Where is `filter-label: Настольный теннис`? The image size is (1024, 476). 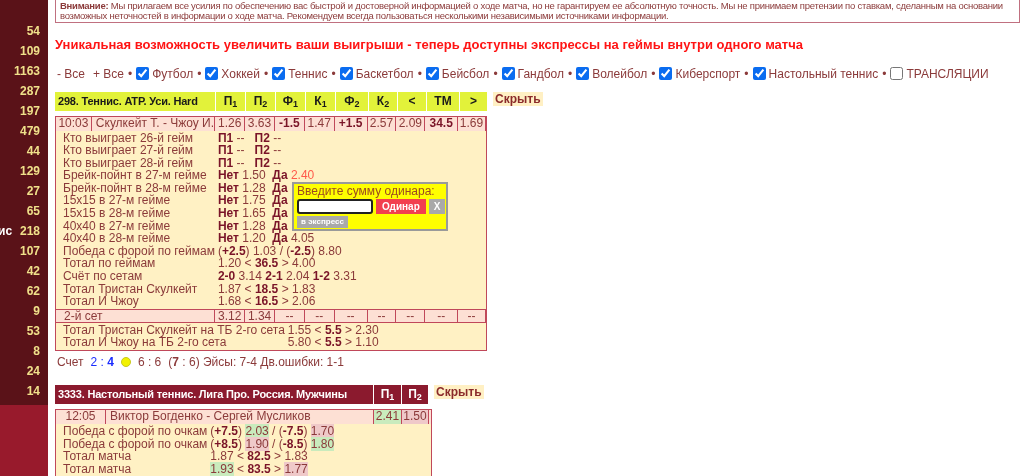 filter-label: Настольный теннис is located at coordinates (823, 73).